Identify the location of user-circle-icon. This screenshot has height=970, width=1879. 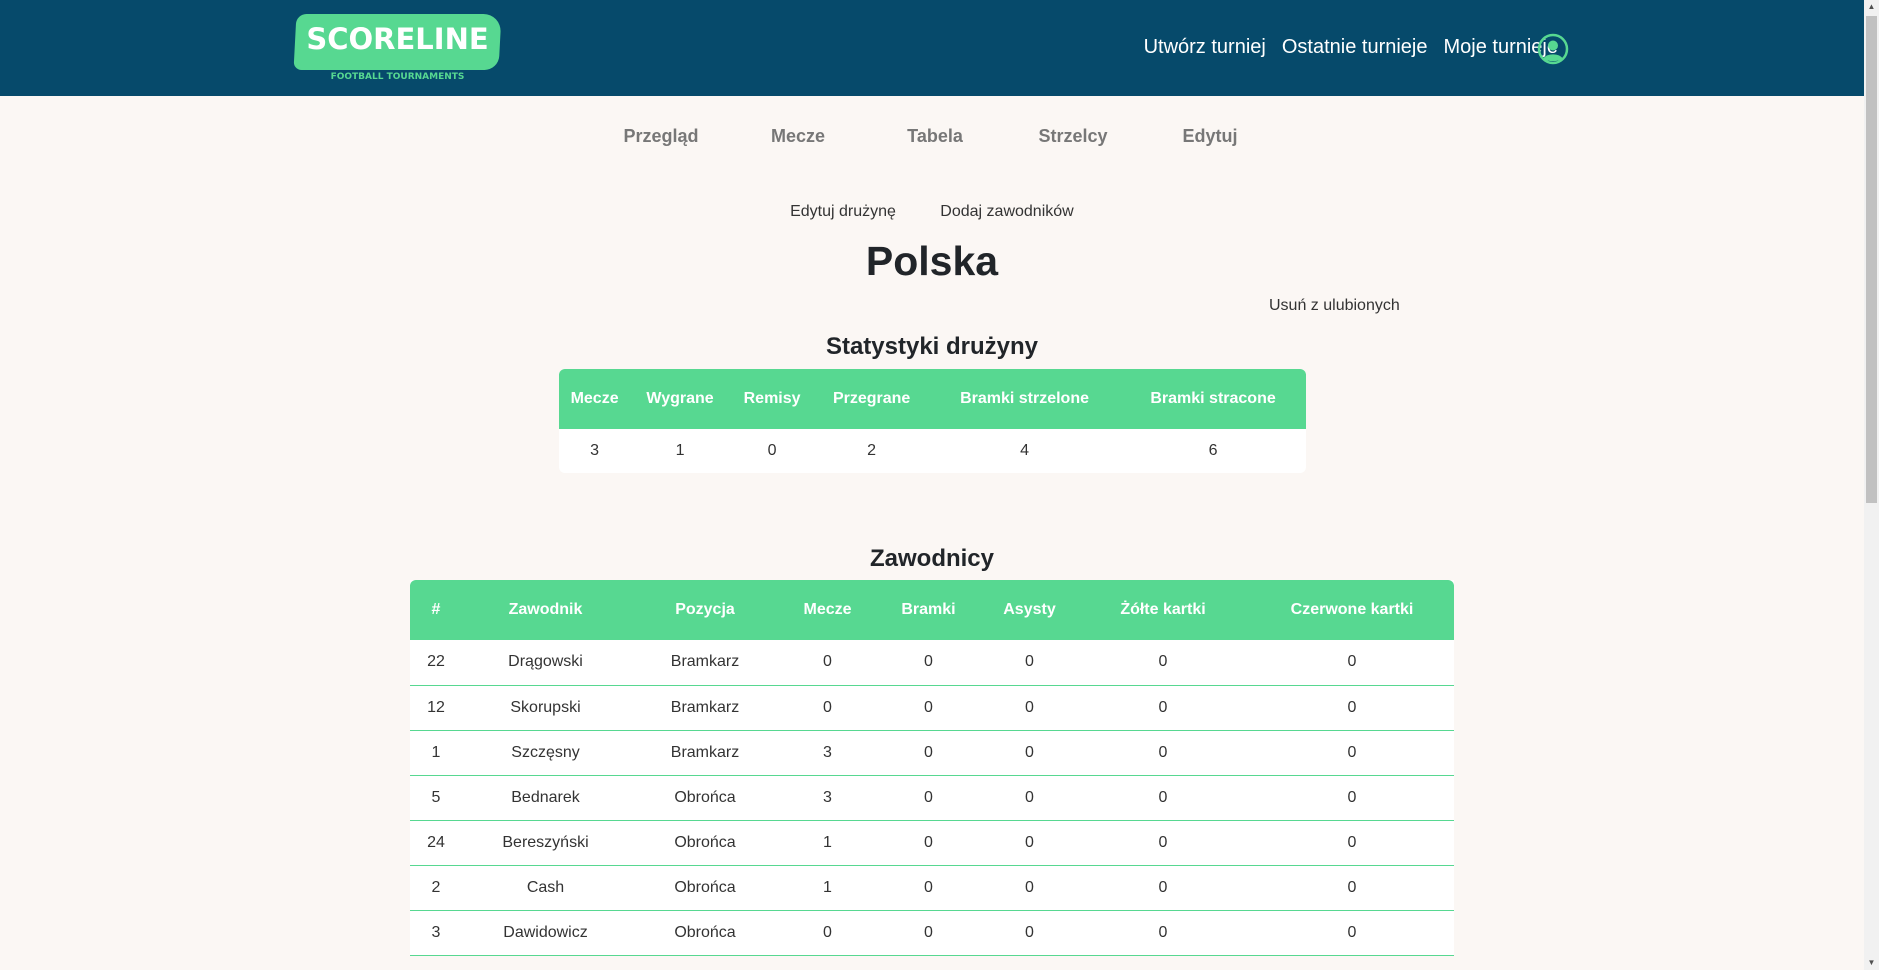
(1553, 49).